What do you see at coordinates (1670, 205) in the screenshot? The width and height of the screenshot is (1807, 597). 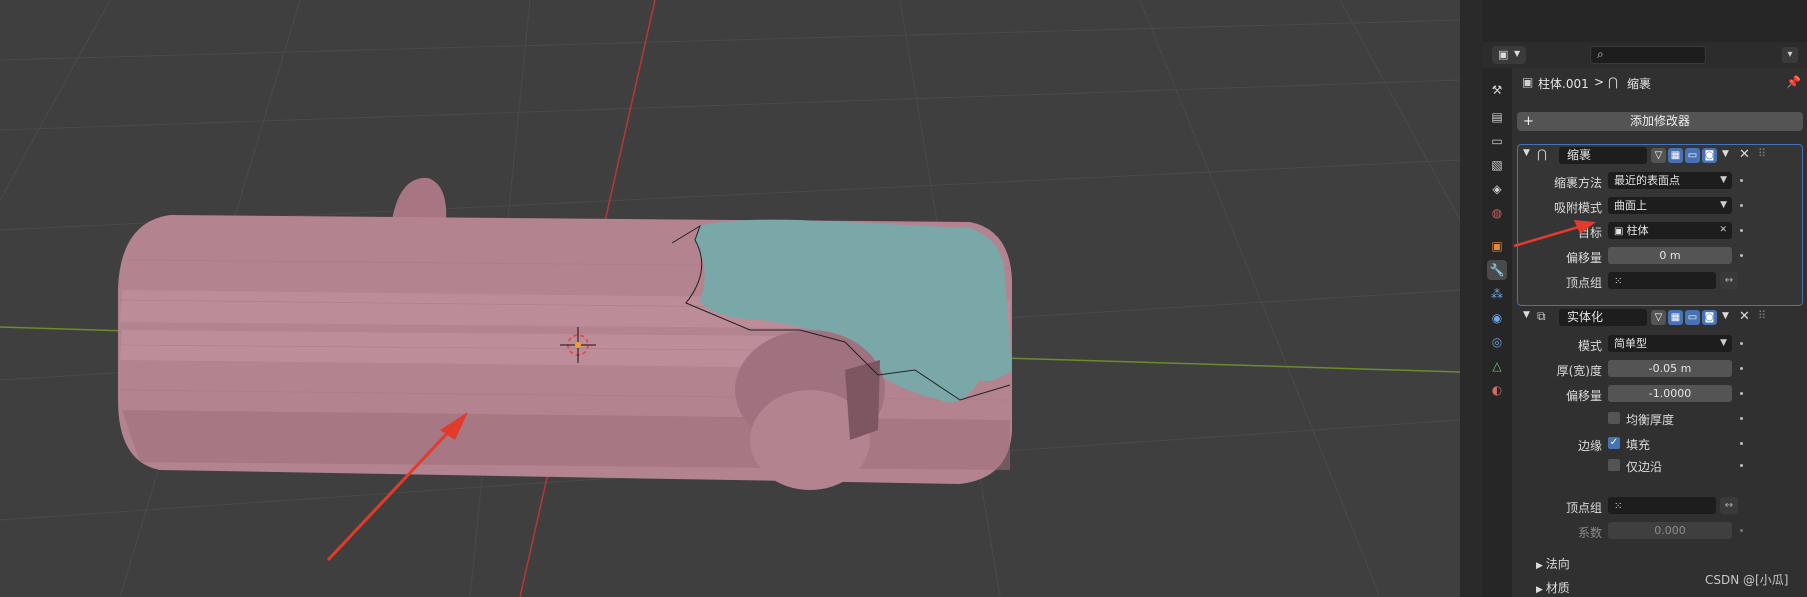 I see `snap-mode-dropdown: 曲面上 ▼` at bounding box center [1670, 205].